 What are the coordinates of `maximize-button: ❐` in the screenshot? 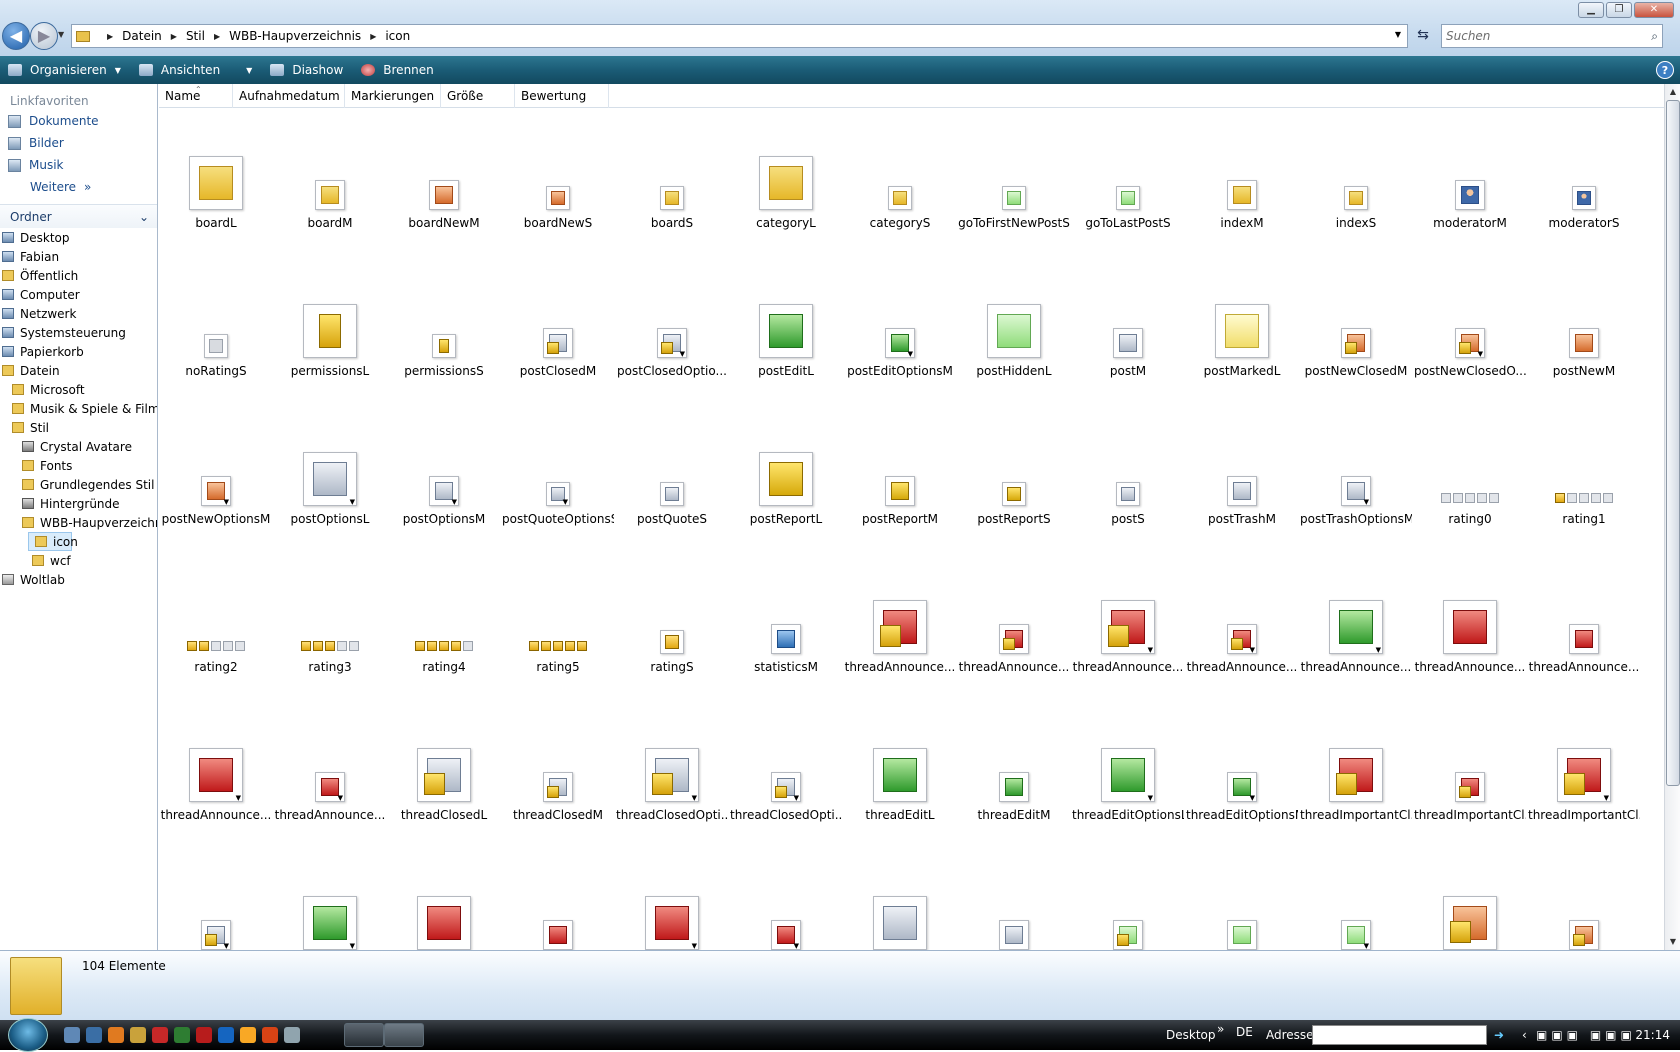 It's located at (1619, 10).